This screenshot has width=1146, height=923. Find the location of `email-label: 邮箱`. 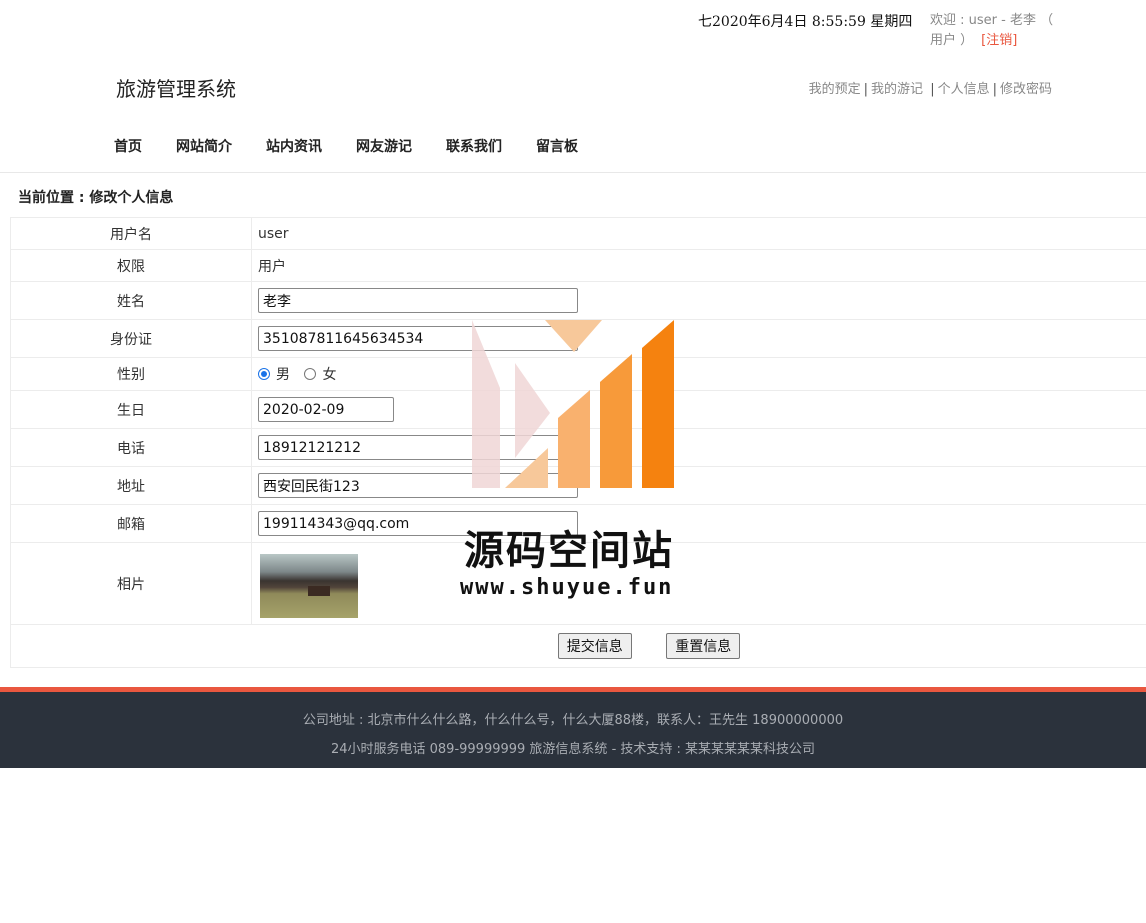

email-label: 邮箱 is located at coordinates (131, 523).